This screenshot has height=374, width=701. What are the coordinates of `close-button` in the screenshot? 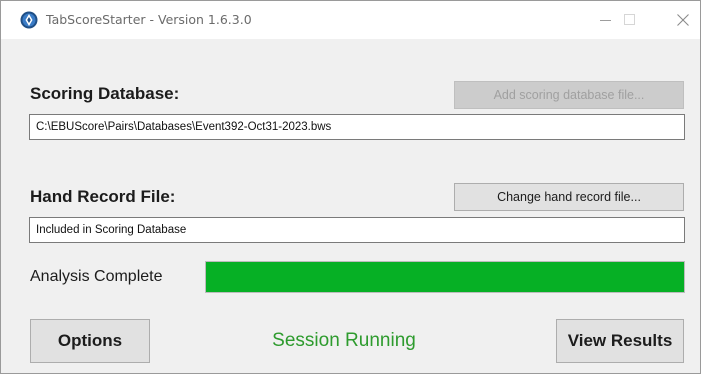 It's located at (680, 20).